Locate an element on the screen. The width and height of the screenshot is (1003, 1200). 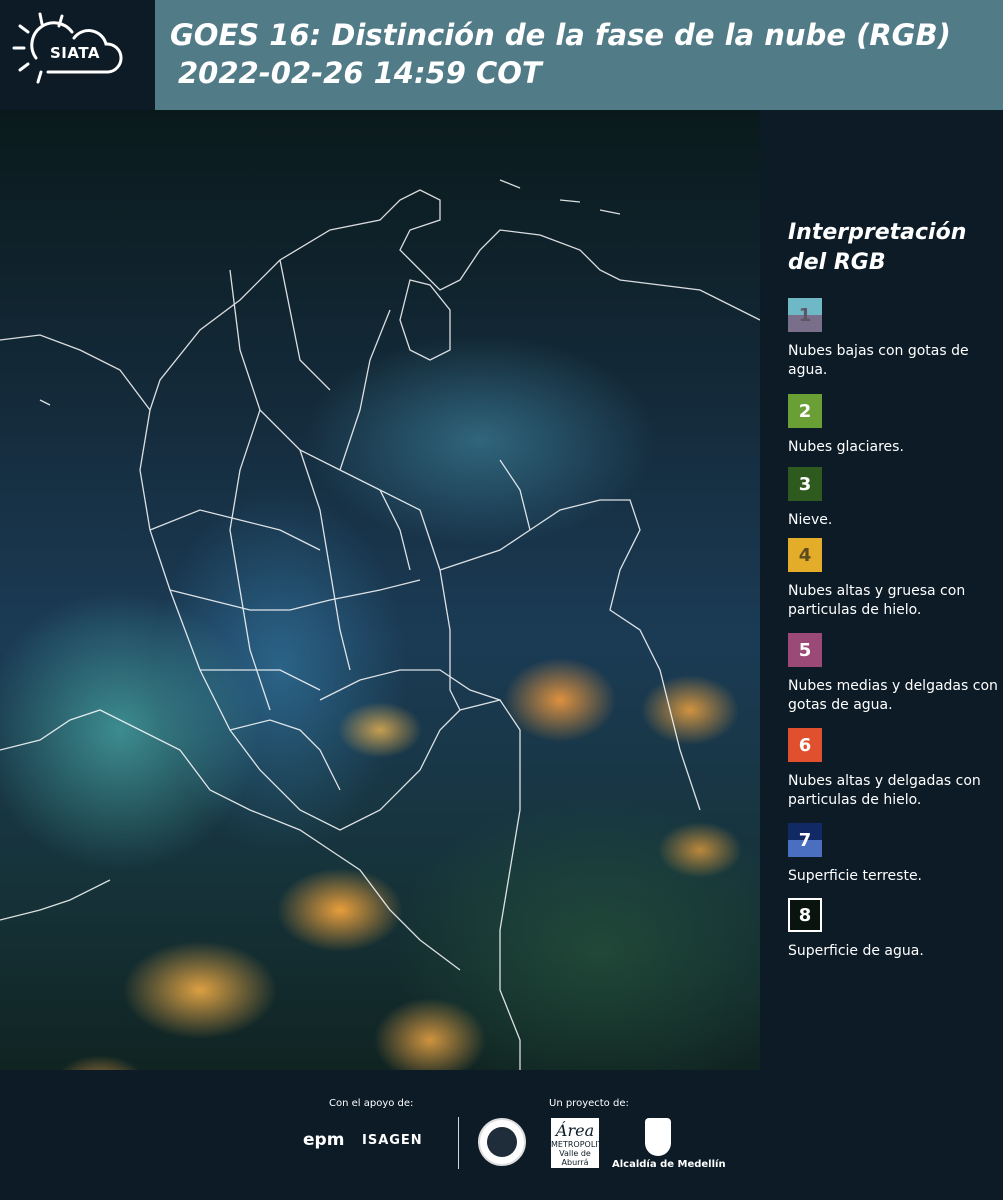
legend-number: 1 is located at coordinates (805, 315).